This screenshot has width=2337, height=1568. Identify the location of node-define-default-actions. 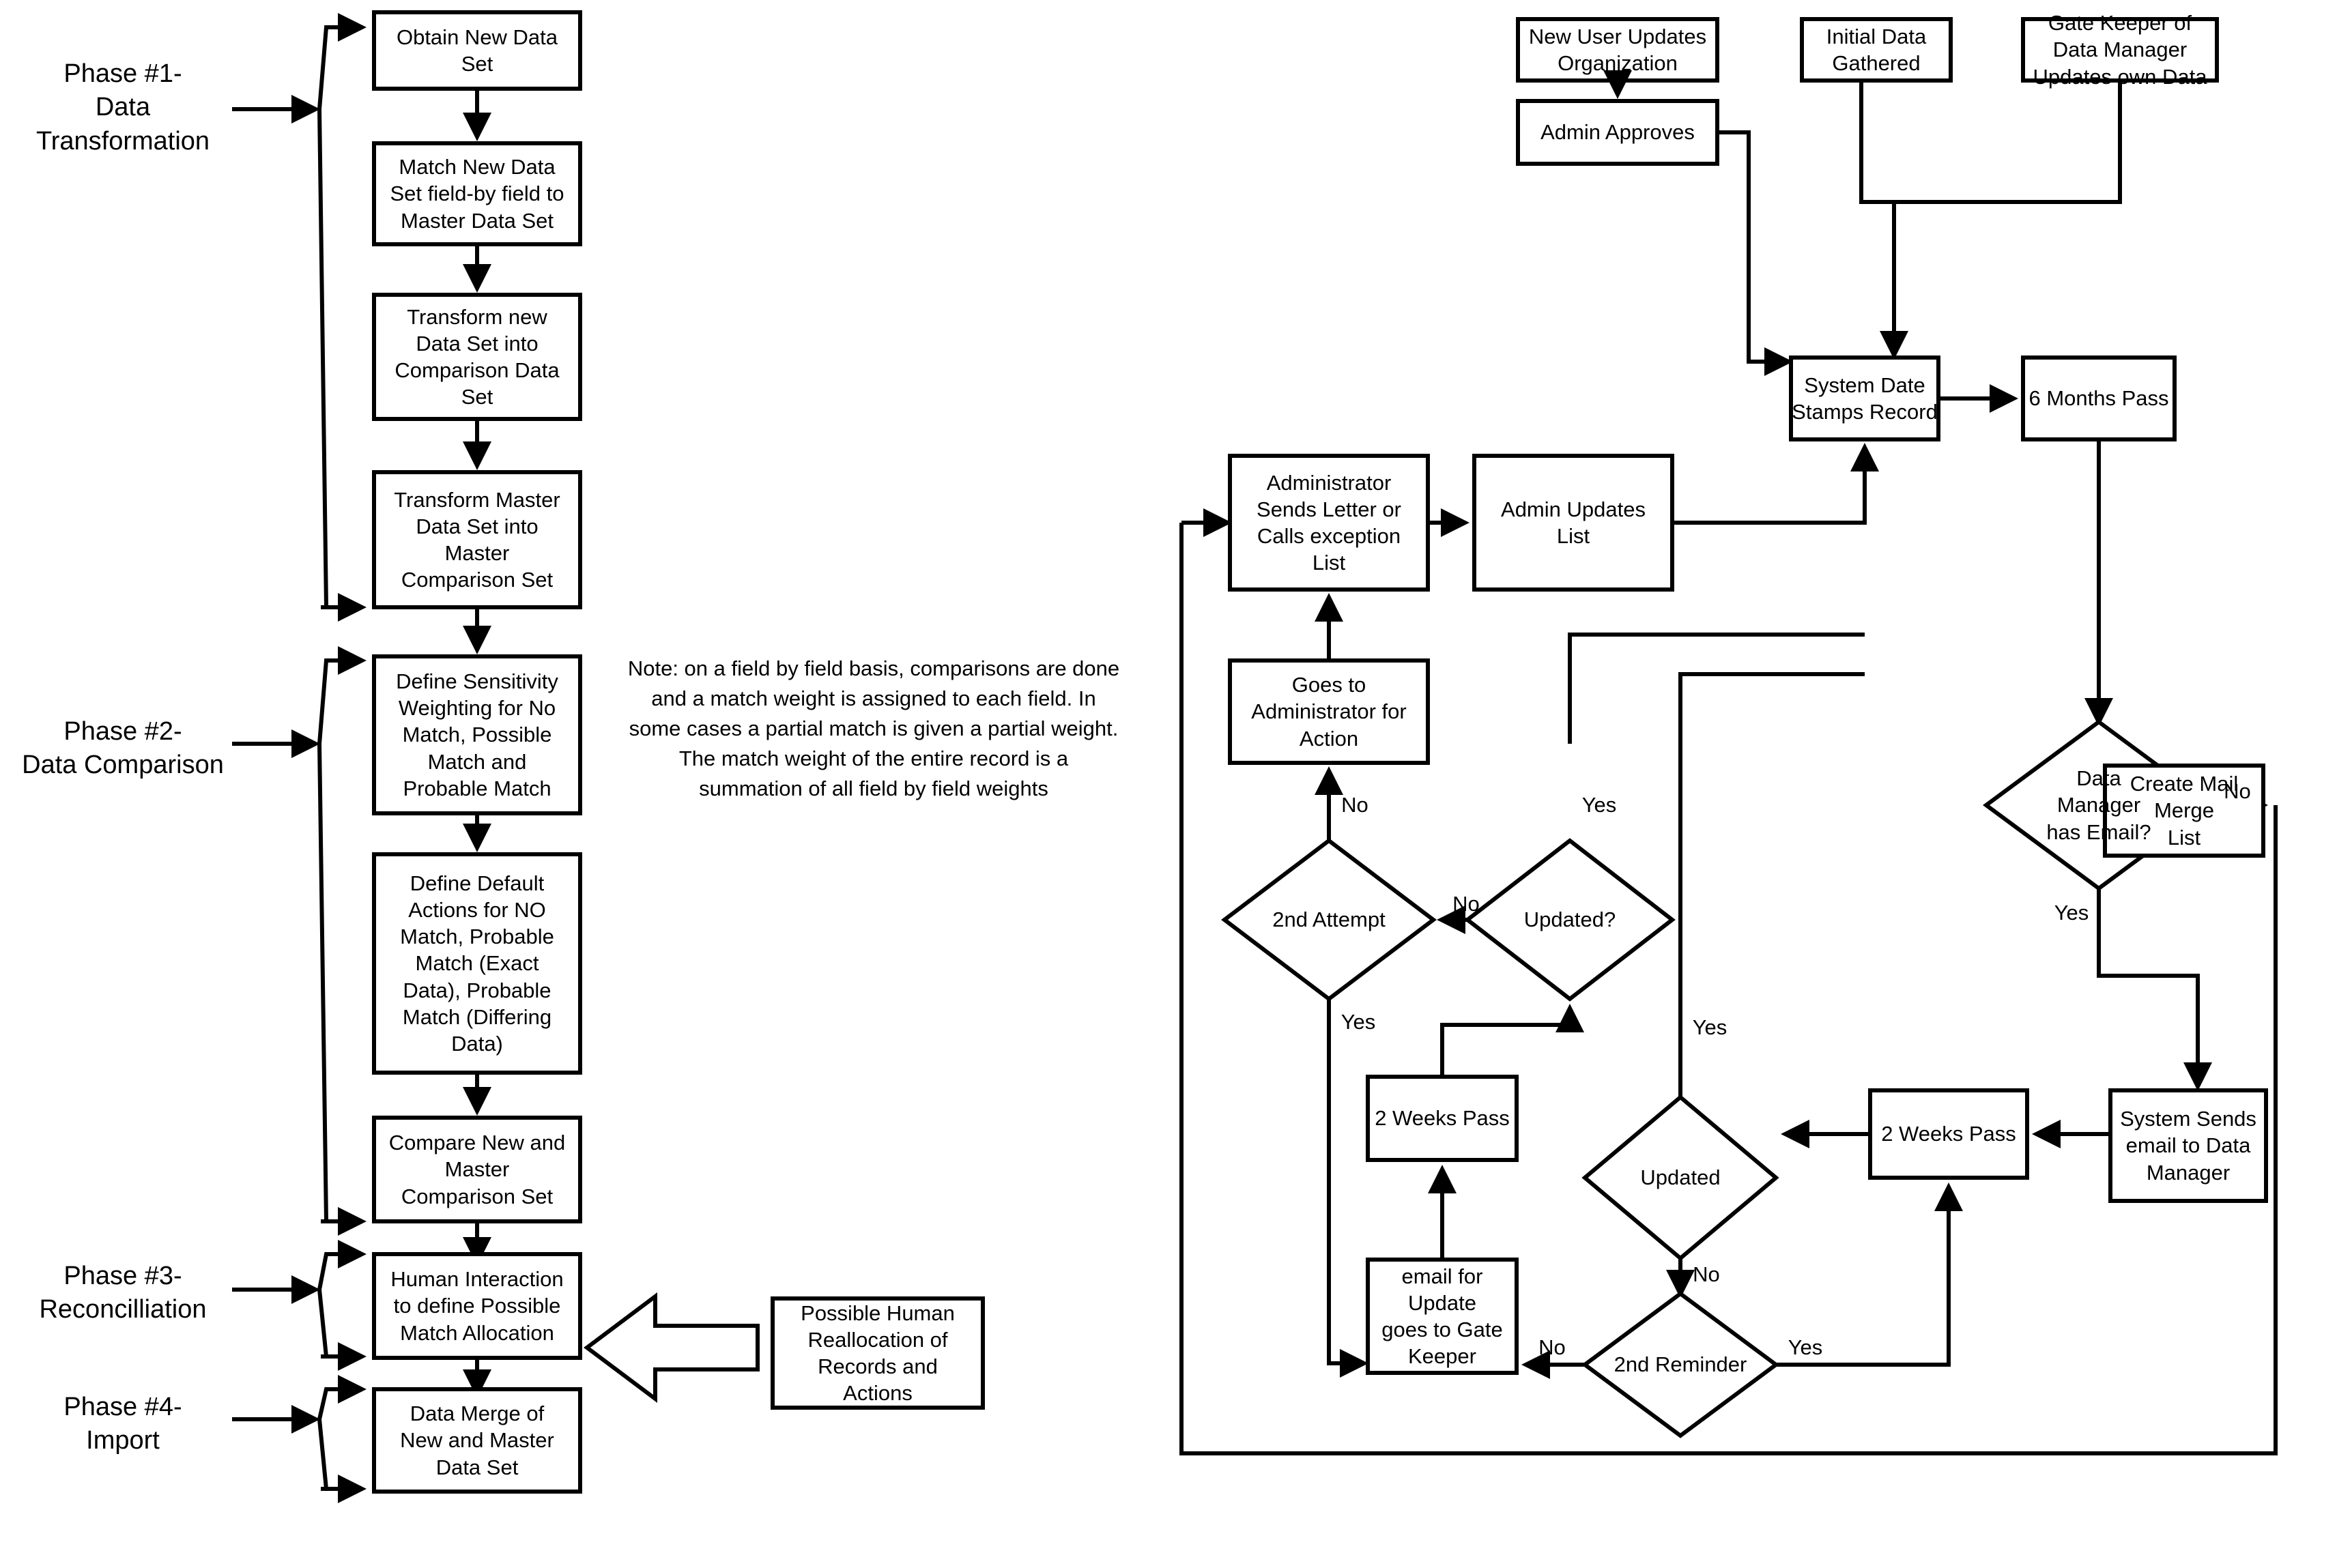
(477, 963).